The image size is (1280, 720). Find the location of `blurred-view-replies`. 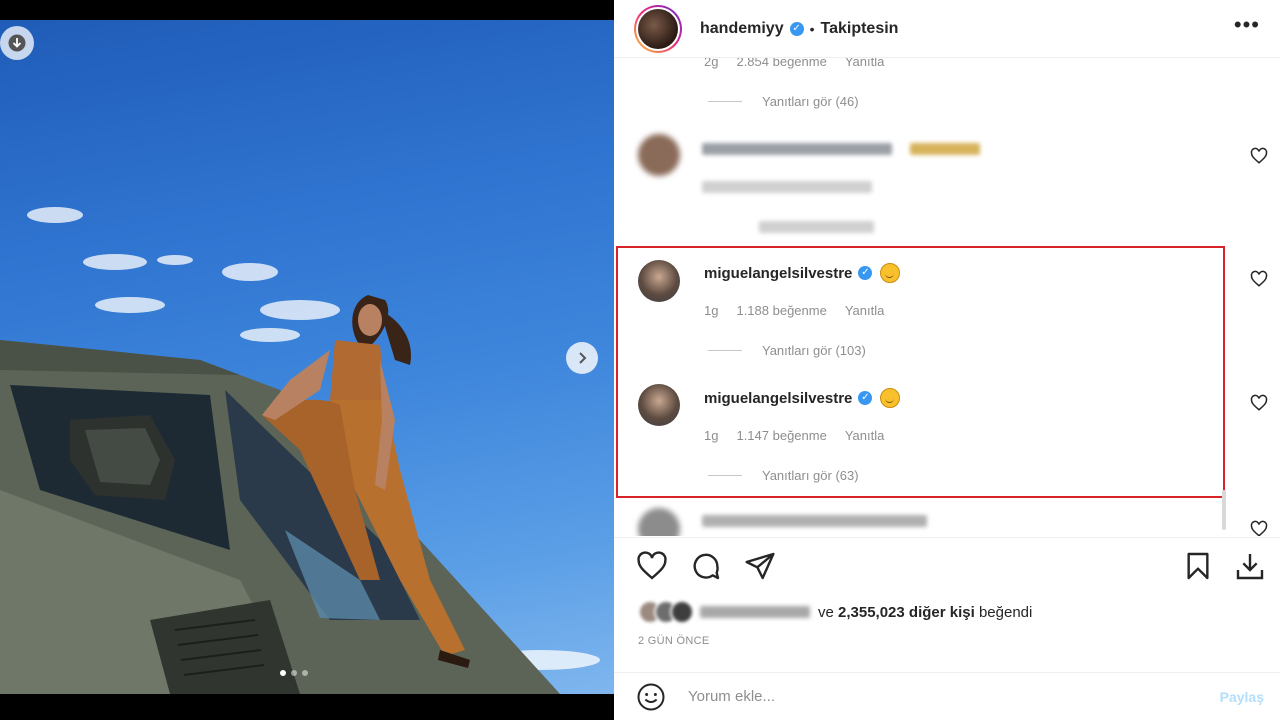

blurred-view-replies is located at coordinates (816, 229).